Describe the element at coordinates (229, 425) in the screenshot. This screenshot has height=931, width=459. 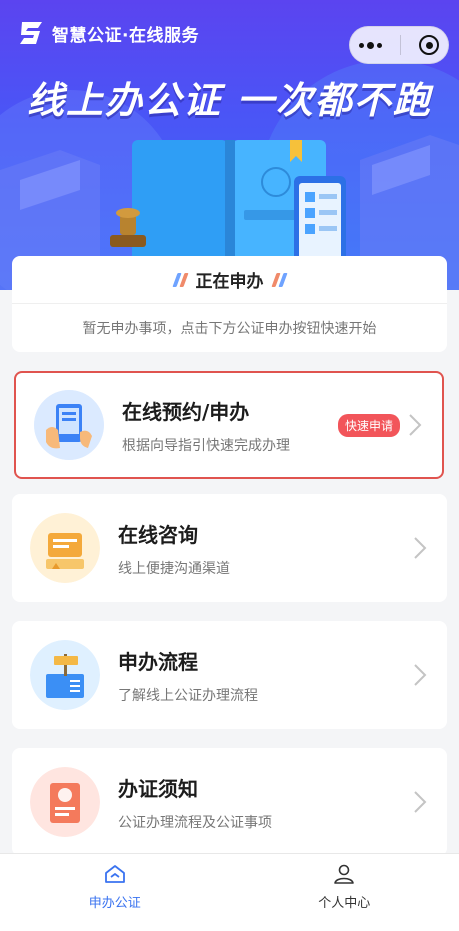
I see `service-online-apply: 在线预约/申办 根据向导指引快速完成办理 快速申请` at that location.